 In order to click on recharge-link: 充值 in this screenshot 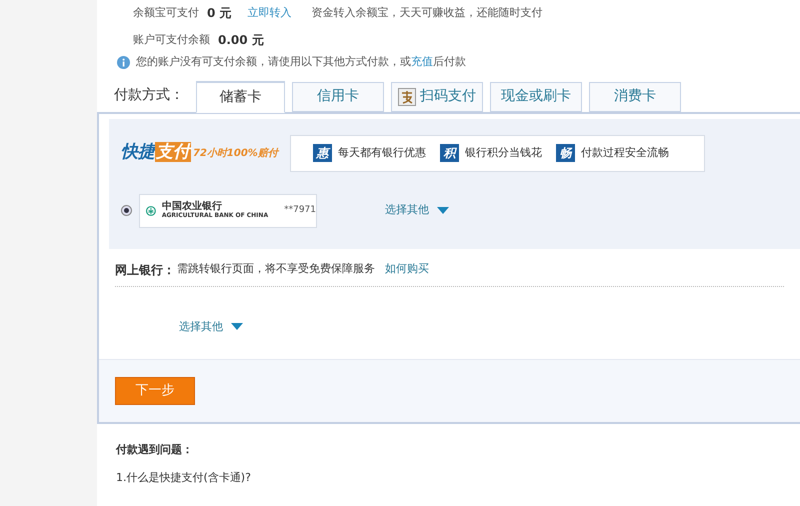, I will do `click(422, 61)`.